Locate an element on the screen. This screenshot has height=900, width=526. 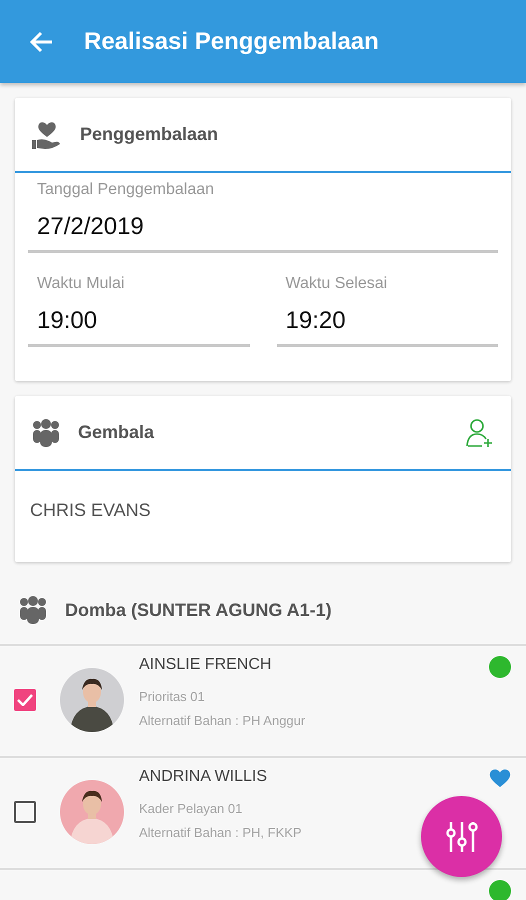
screen-title: Realisasi Penggembalaan is located at coordinates (231, 42).